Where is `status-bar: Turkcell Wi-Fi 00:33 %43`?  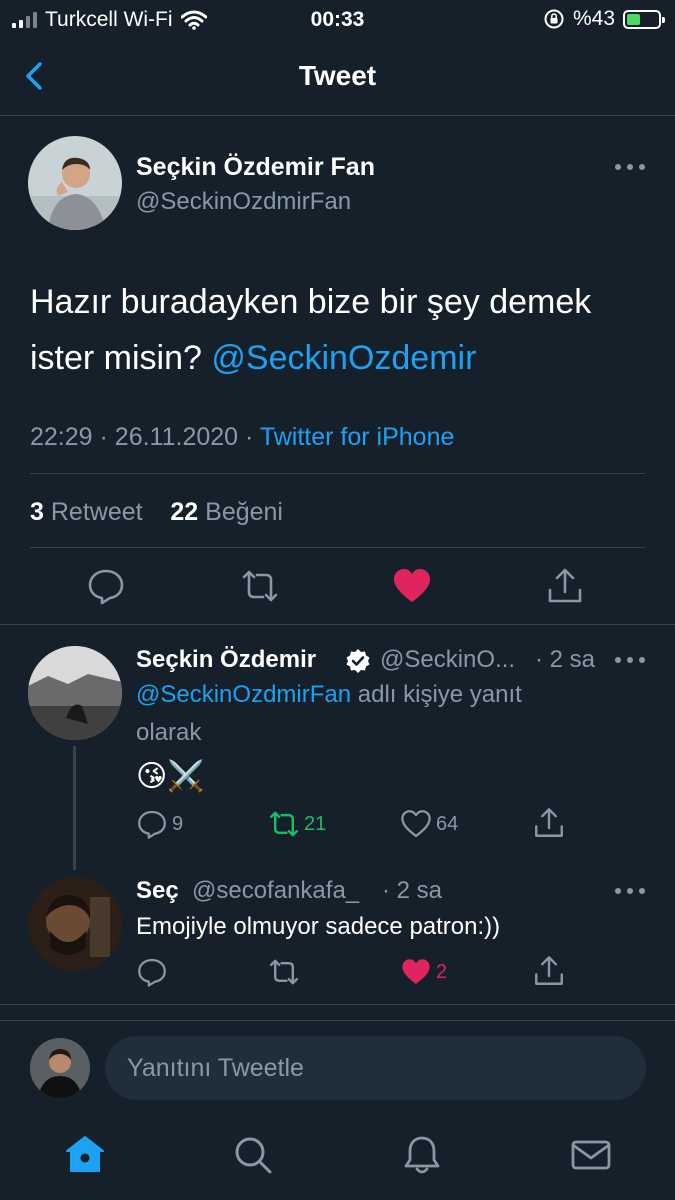
status-bar: Turkcell Wi-Fi 00:33 %43 is located at coordinates (337, 20).